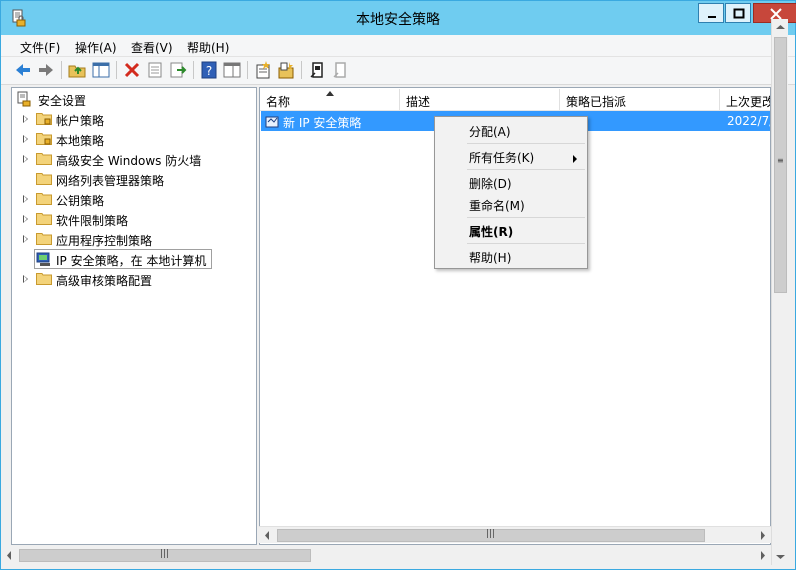  Describe the element at coordinates (497, 205) in the screenshot. I see `context-menu-rename: 重命名(M)` at that location.